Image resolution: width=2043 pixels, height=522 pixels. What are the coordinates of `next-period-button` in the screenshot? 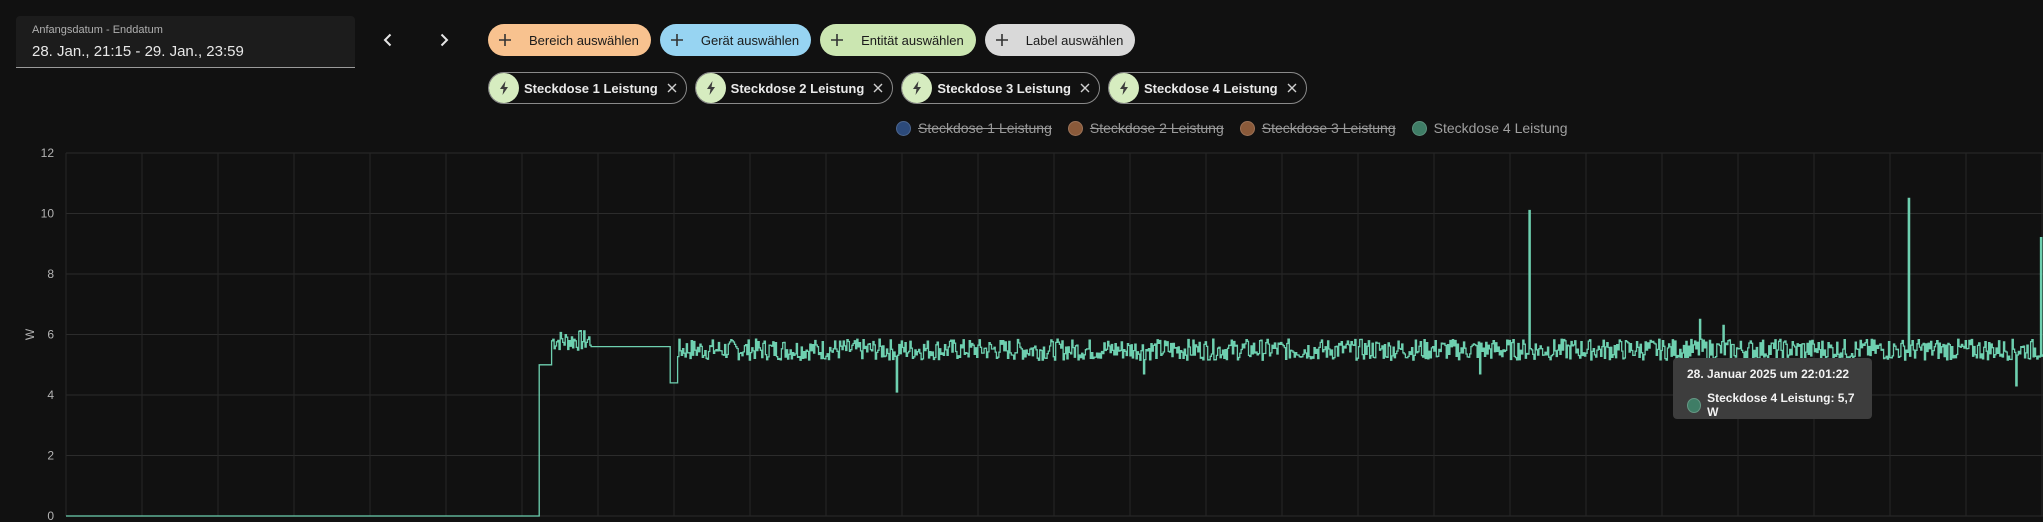 It's located at (444, 40).